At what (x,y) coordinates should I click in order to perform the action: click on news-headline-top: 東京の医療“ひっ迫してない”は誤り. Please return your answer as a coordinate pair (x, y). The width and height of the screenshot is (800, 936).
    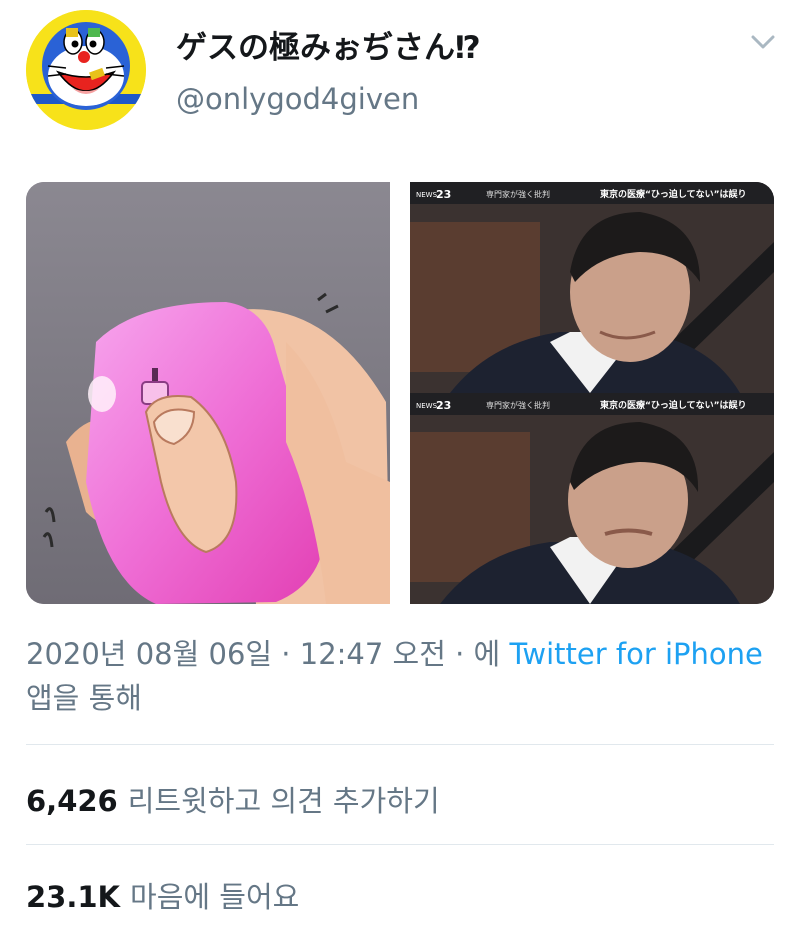
    Looking at the image, I should click on (673, 194).